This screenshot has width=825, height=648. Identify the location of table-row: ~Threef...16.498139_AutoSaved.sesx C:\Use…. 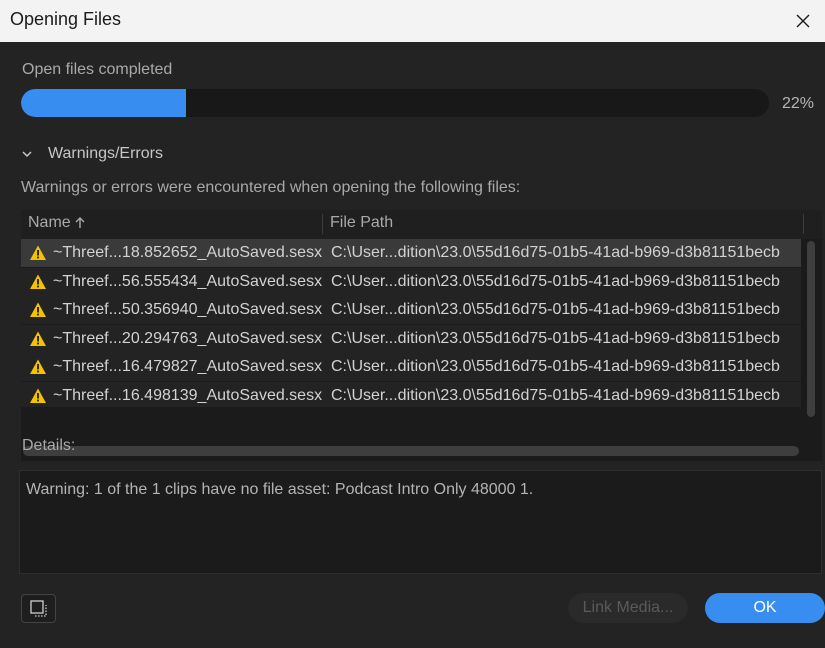
(411, 394).